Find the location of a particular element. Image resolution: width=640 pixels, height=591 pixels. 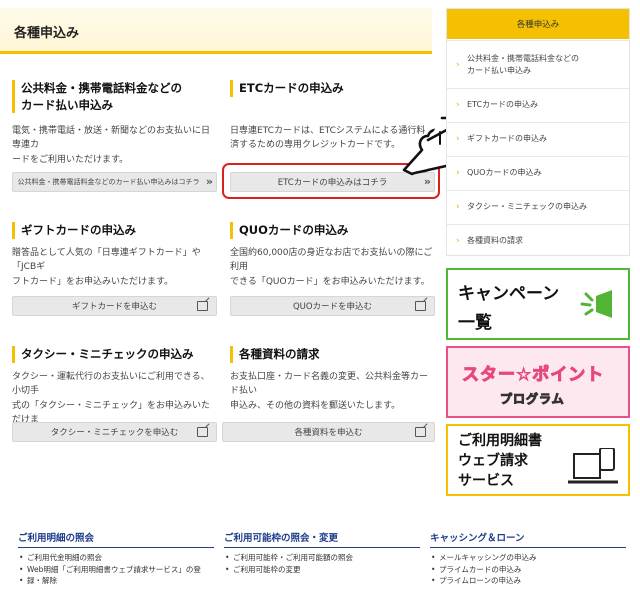

campaign-banner: キャンペーン 一覧 is located at coordinates (538, 304).